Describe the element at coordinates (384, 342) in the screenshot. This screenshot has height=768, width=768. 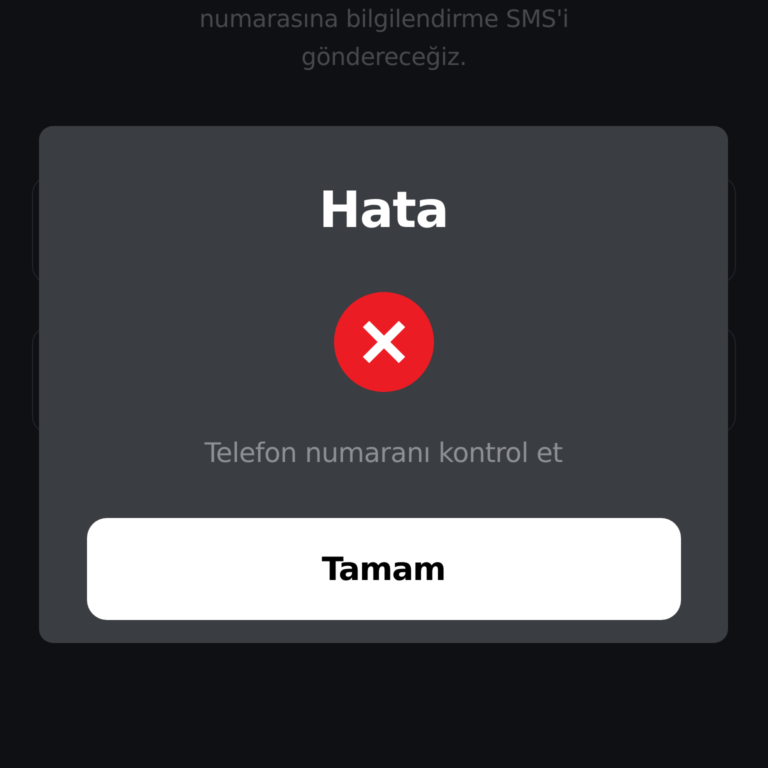
I see `error-icon` at that location.